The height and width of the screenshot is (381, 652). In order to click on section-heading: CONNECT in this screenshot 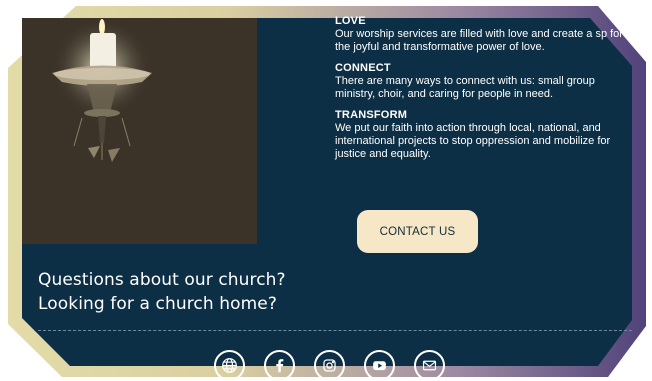, I will do `click(363, 68)`.